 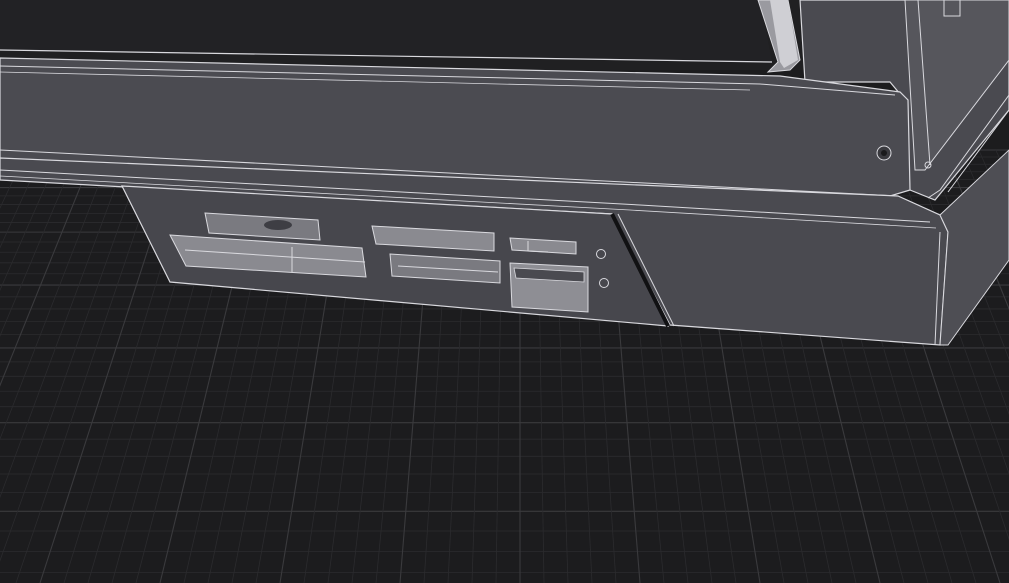 What do you see at coordinates (601, 254) in the screenshot?
I see `led-indicator-top` at bounding box center [601, 254].